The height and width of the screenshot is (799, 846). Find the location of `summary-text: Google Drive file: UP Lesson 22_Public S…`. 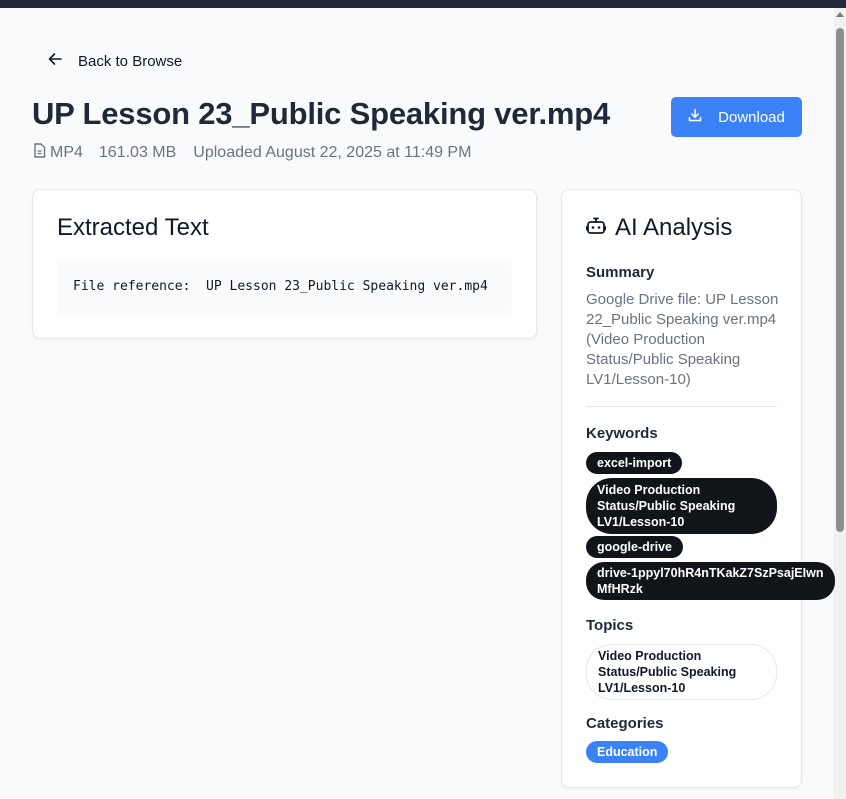

summary-text: Google Drive file: UP Lesson 22_Public S… is located at coordinates (682, 339).